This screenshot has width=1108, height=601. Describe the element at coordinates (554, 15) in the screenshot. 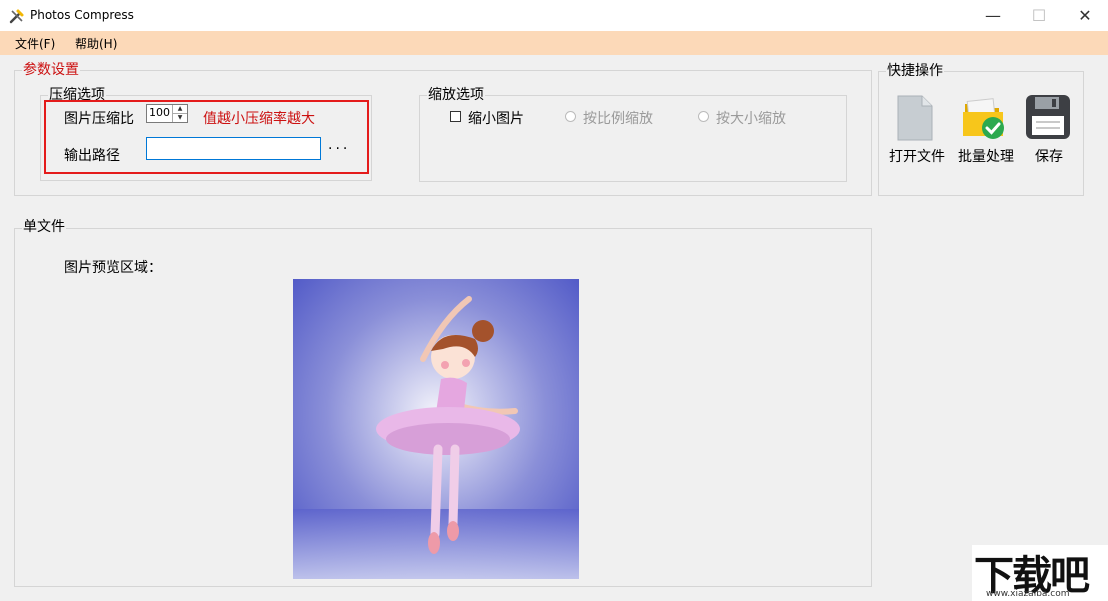

I see `title-bar` at that location.